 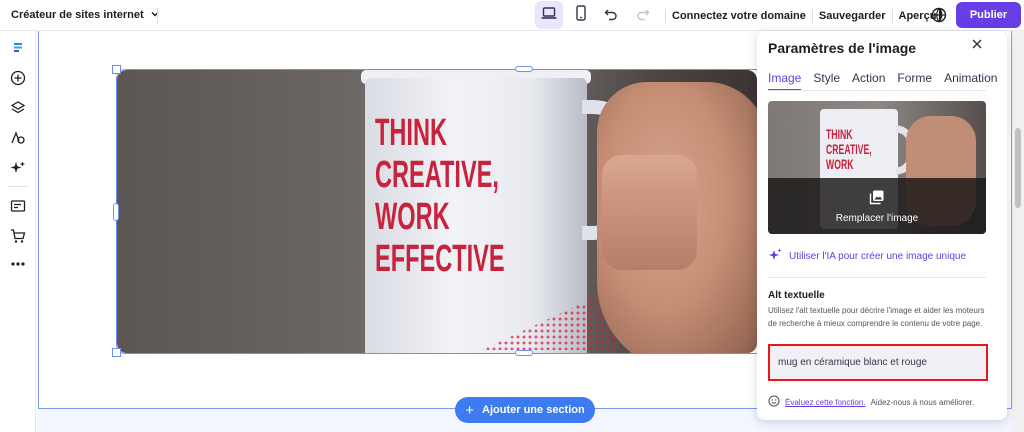 What do you see at coordinates (839, 134) in the screenshot?
I see `preview-text-line: THINK` at bounding box center [839, 134].